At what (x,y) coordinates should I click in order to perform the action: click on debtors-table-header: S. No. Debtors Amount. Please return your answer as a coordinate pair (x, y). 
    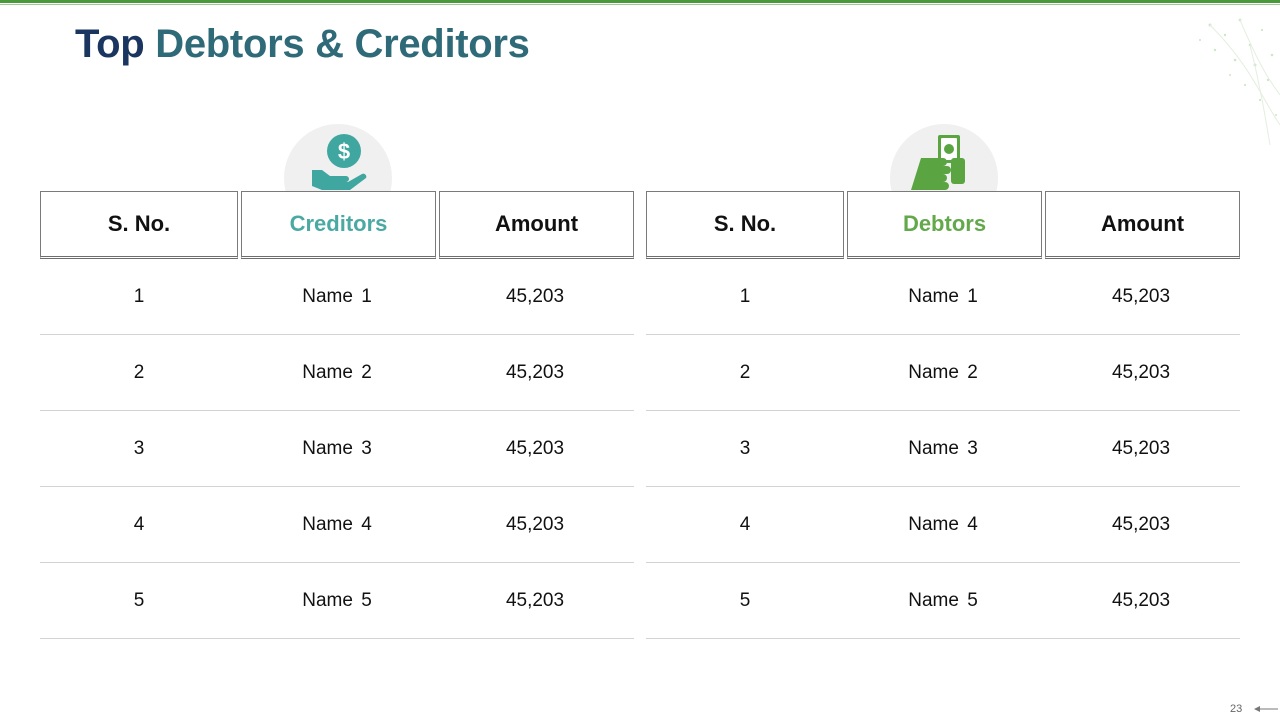
    Looking at the image, I should click on (943, 225).